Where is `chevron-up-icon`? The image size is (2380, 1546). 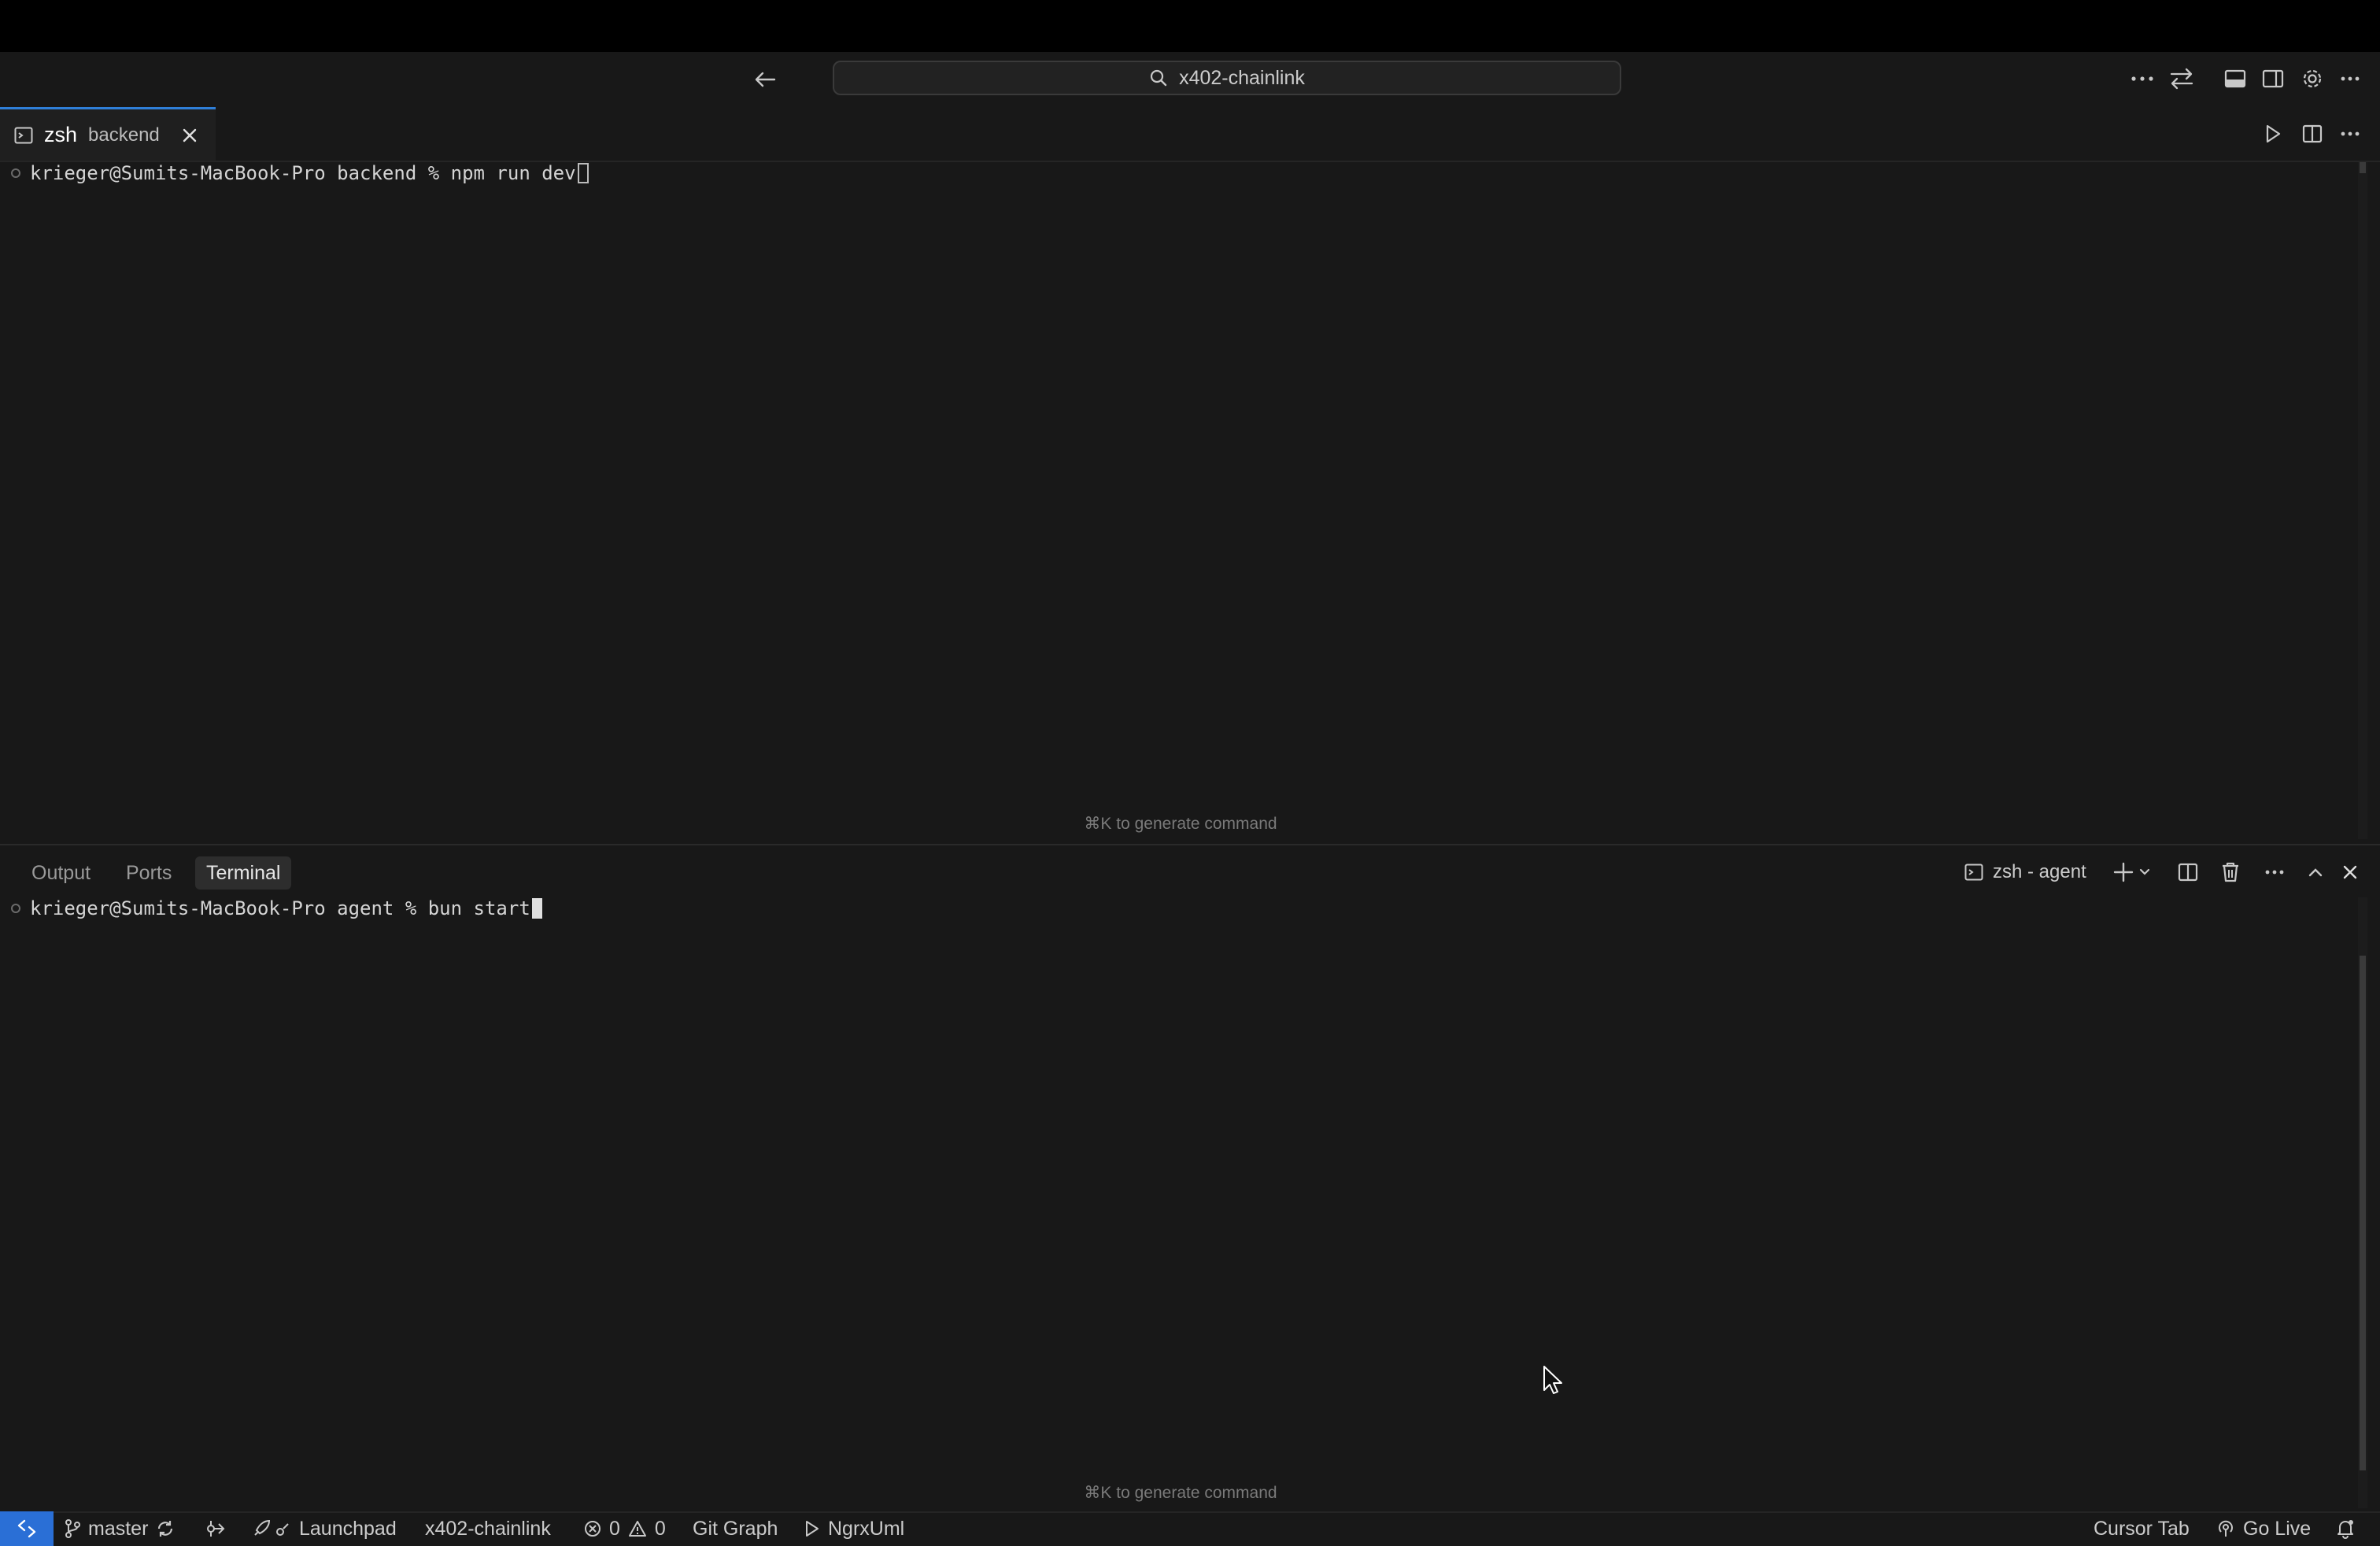 chevron-up-icon is located at coordinates (2315, 872).